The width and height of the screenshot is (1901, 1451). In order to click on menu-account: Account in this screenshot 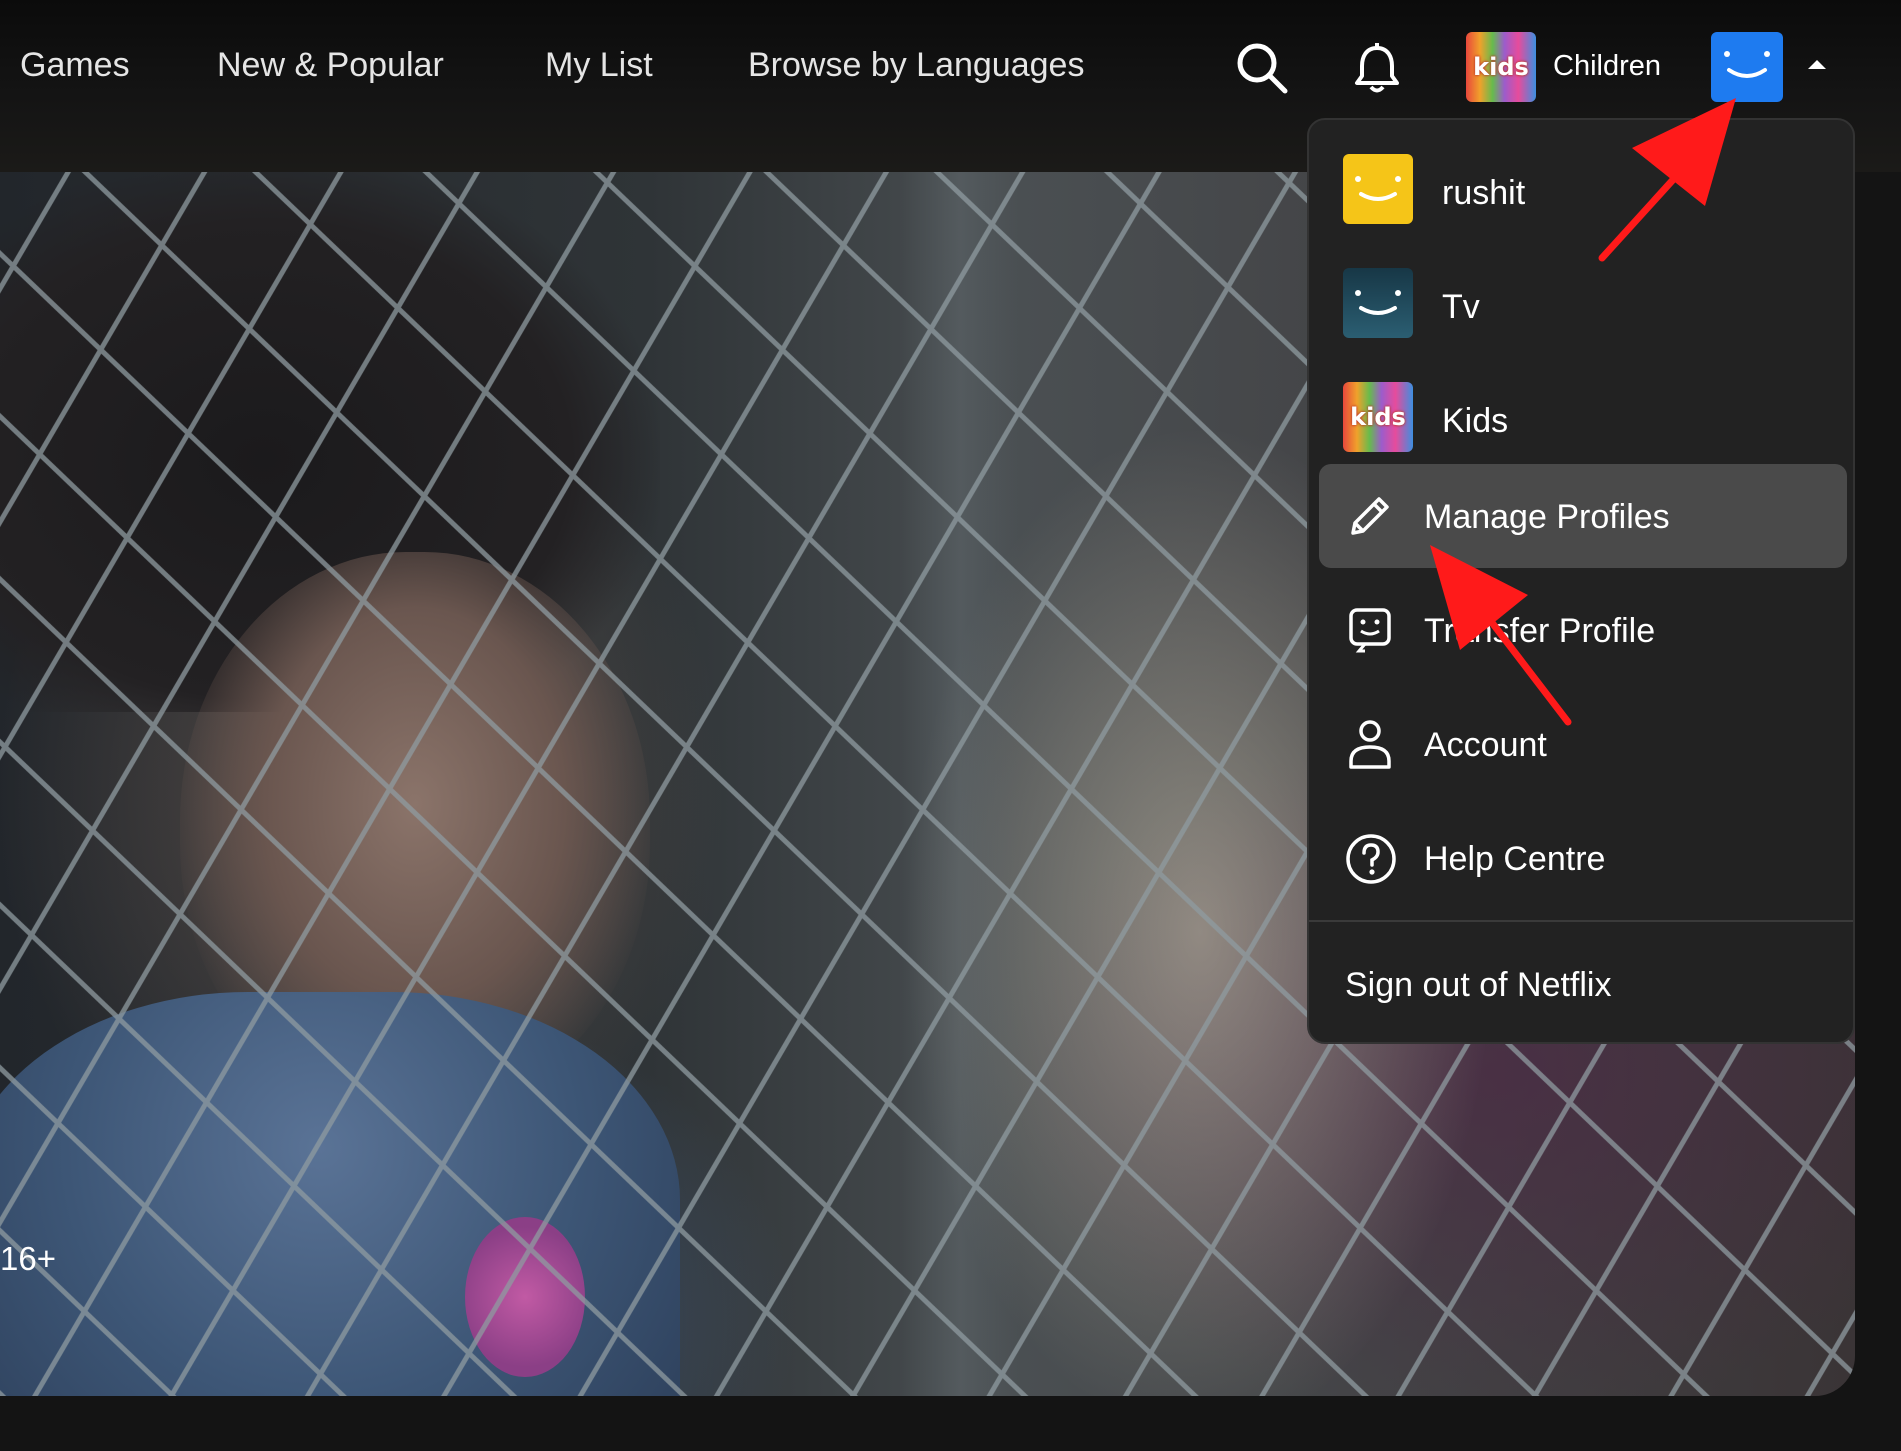, I will do `click(1581, 744)`.